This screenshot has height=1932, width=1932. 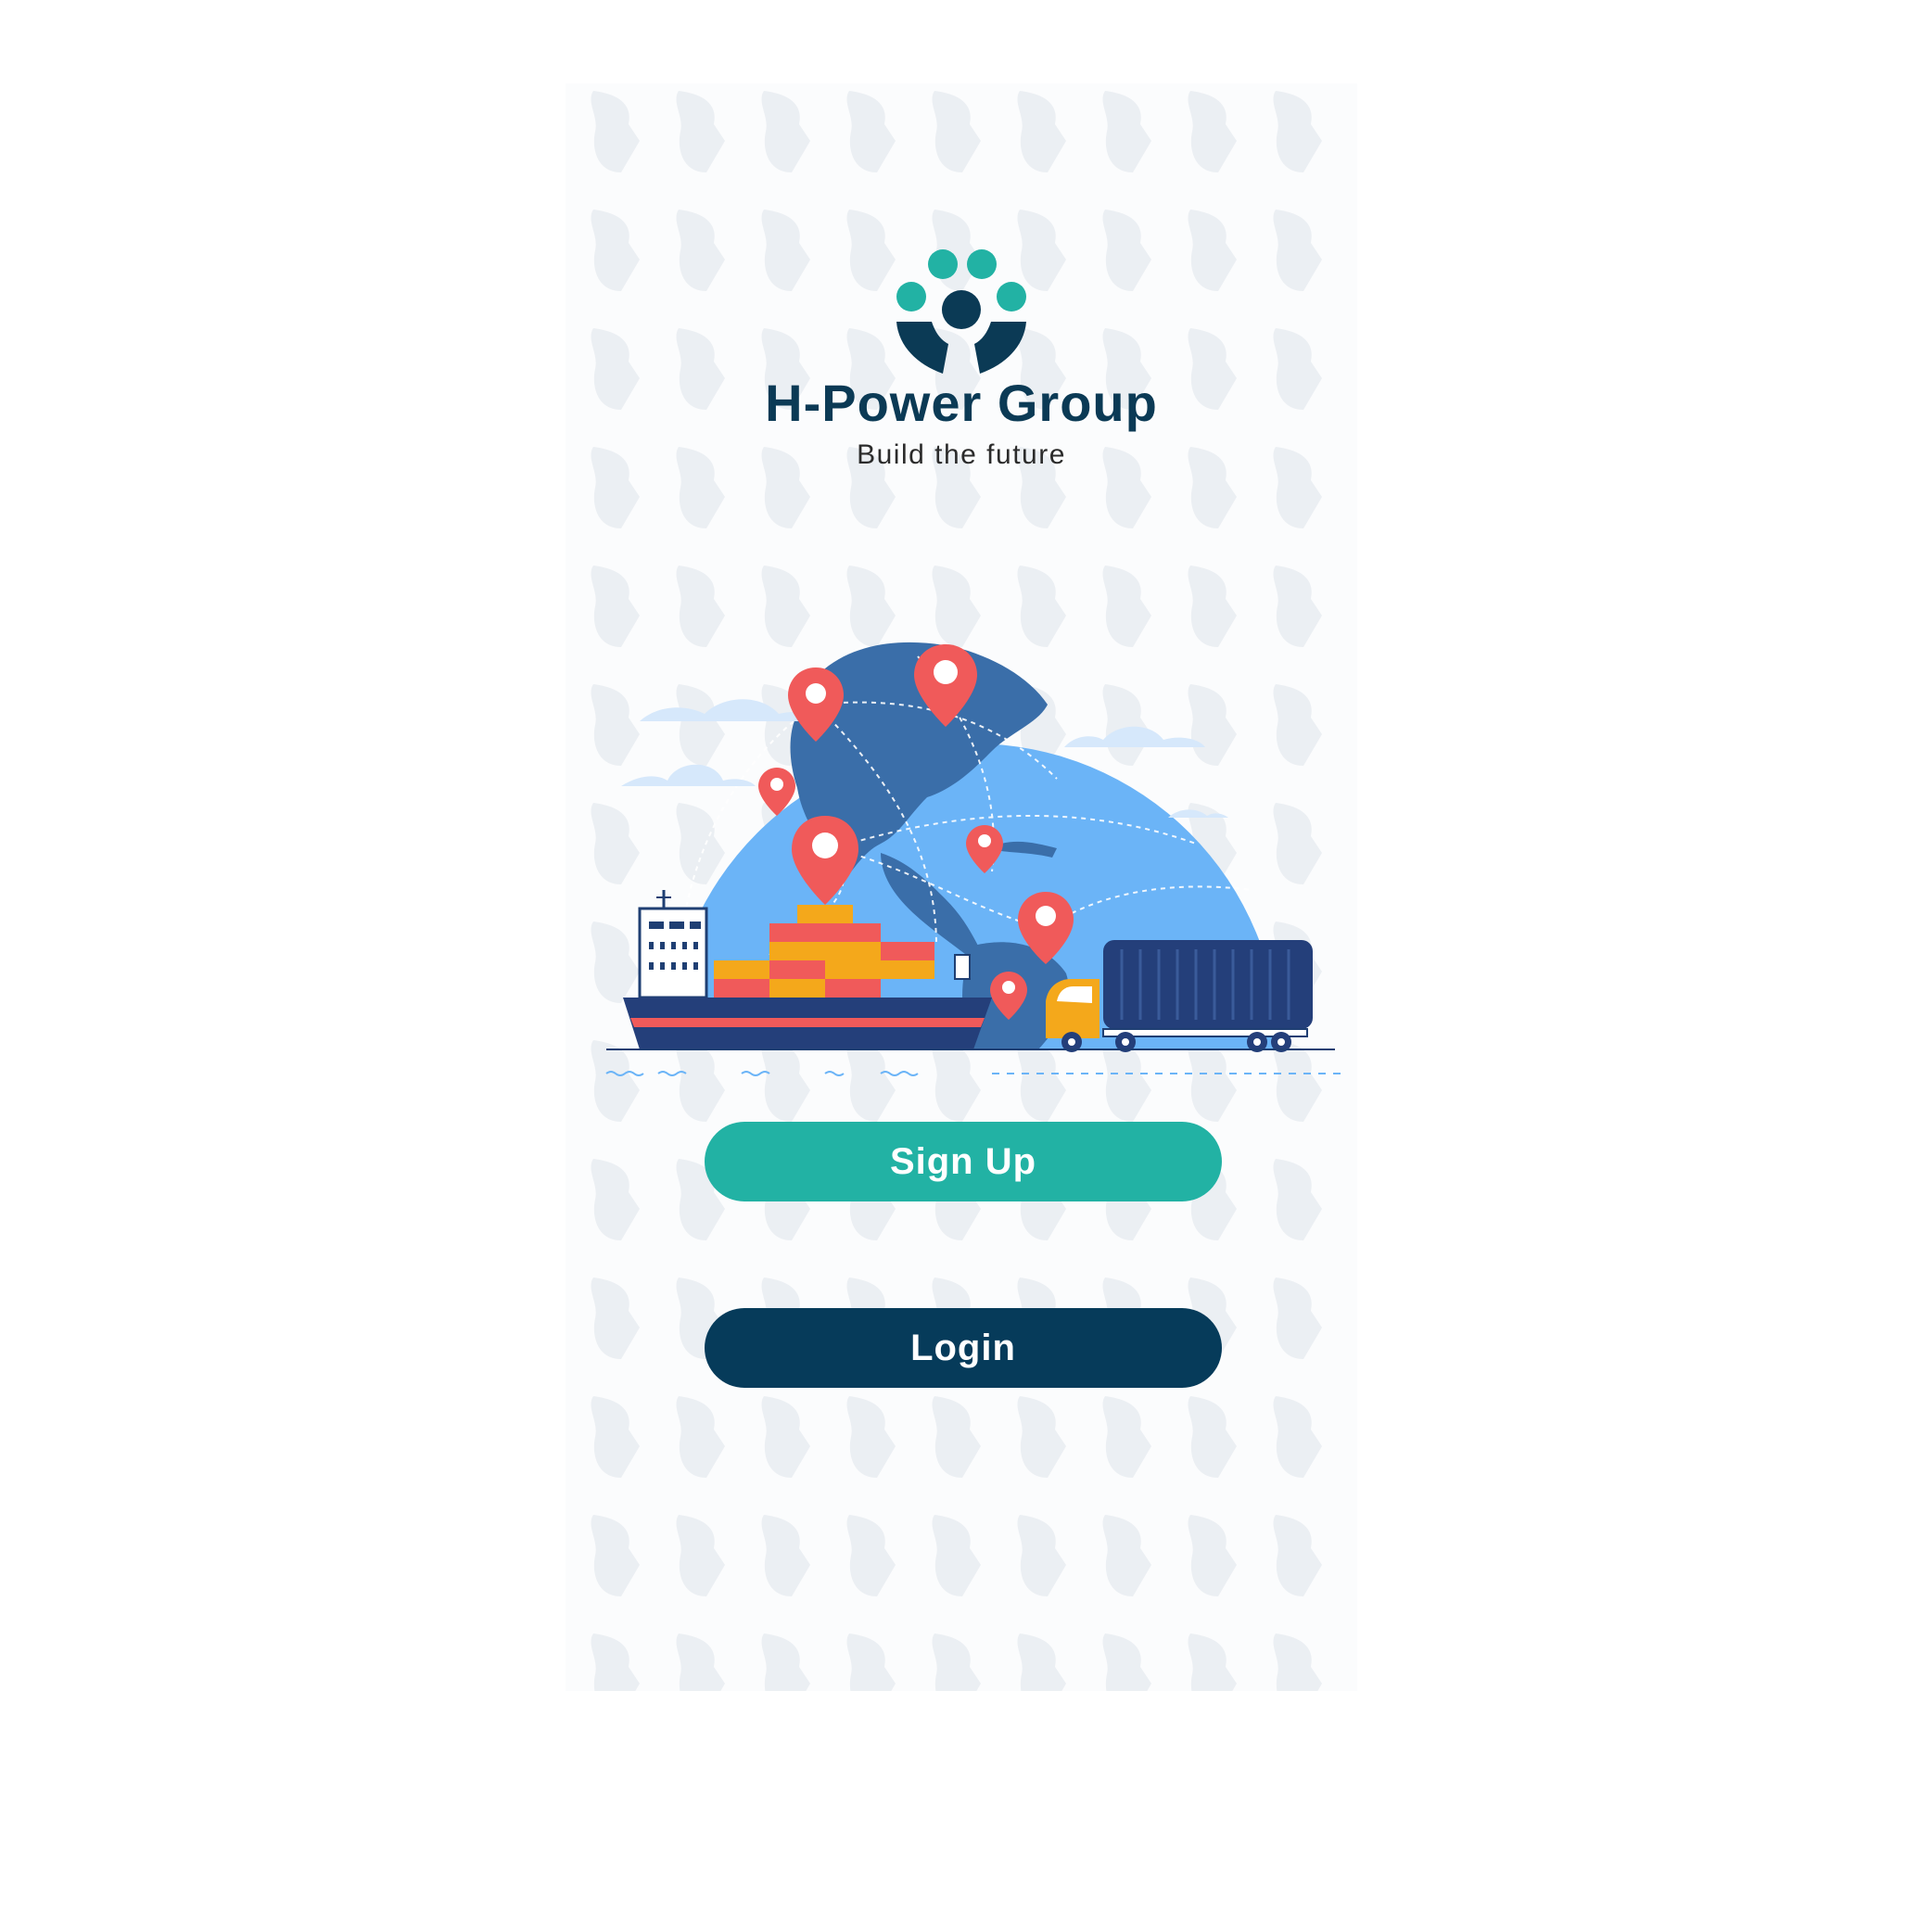 I want to click on brand-tagline: Build the future, so click(x=961, y=454).